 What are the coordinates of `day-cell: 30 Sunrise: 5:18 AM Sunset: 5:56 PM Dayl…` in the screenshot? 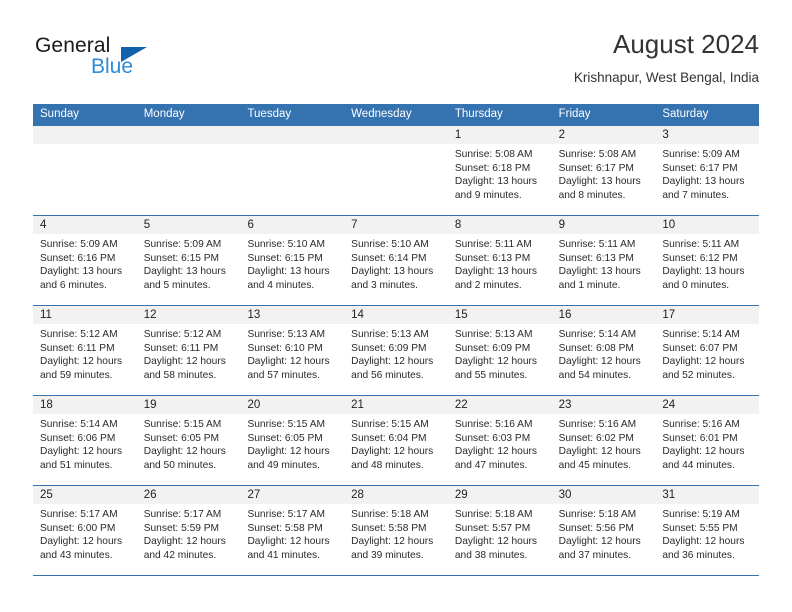 It's located at (603, 530).